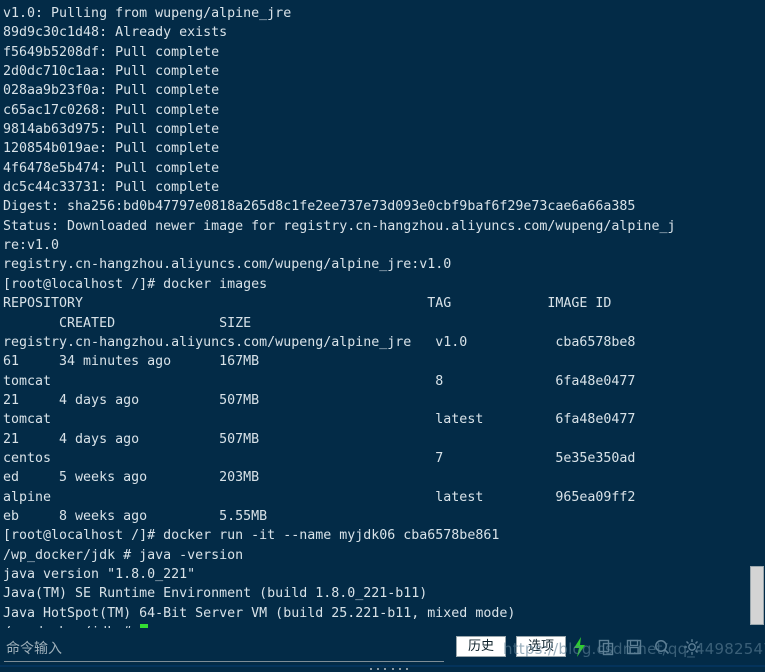 The image size is (765, 672). I want to click on terminal-line-command: [root@localhost /]# docker images, so click(135, 284).